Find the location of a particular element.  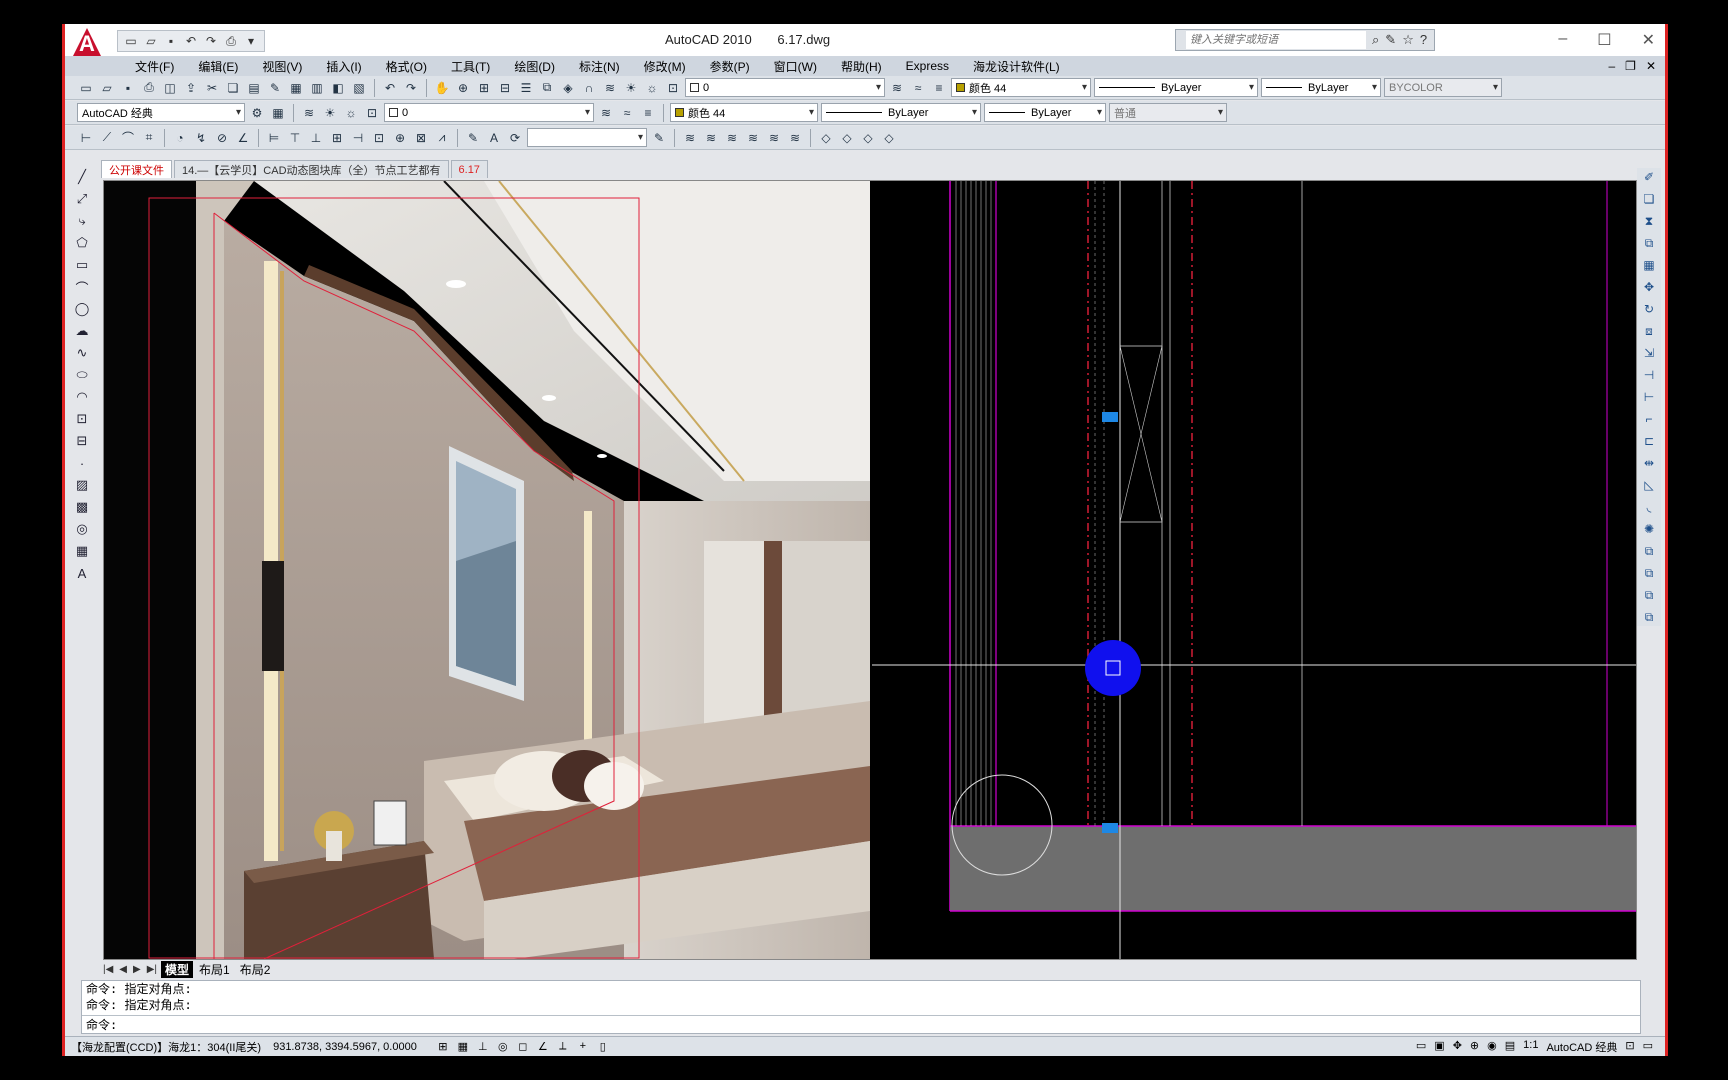

design-center-icon: ◧ is located at coordinates (338, 88).